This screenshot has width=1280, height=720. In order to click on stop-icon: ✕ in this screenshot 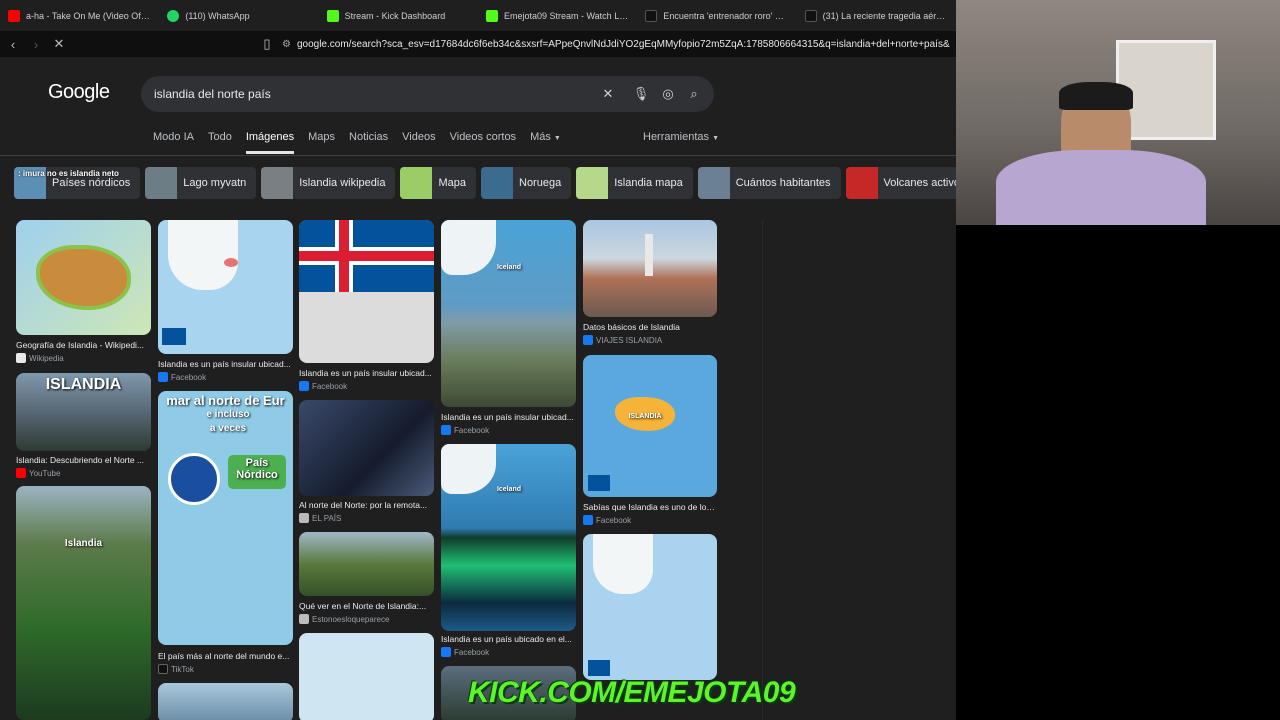, I will do `click(59, 44)`.